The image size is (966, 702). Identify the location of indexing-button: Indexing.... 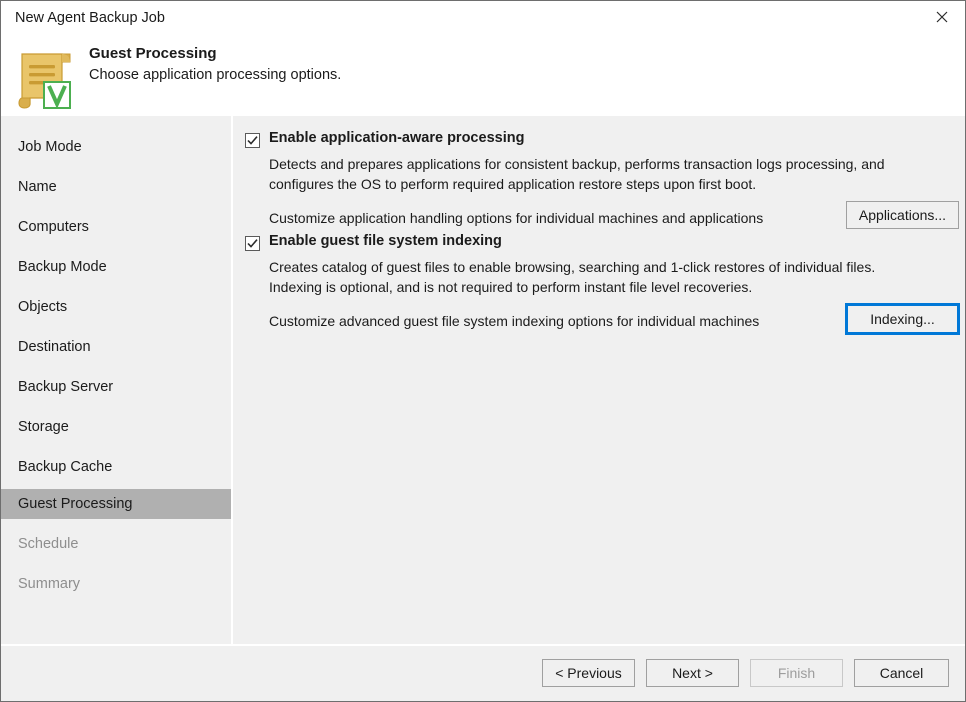
(902, 319).